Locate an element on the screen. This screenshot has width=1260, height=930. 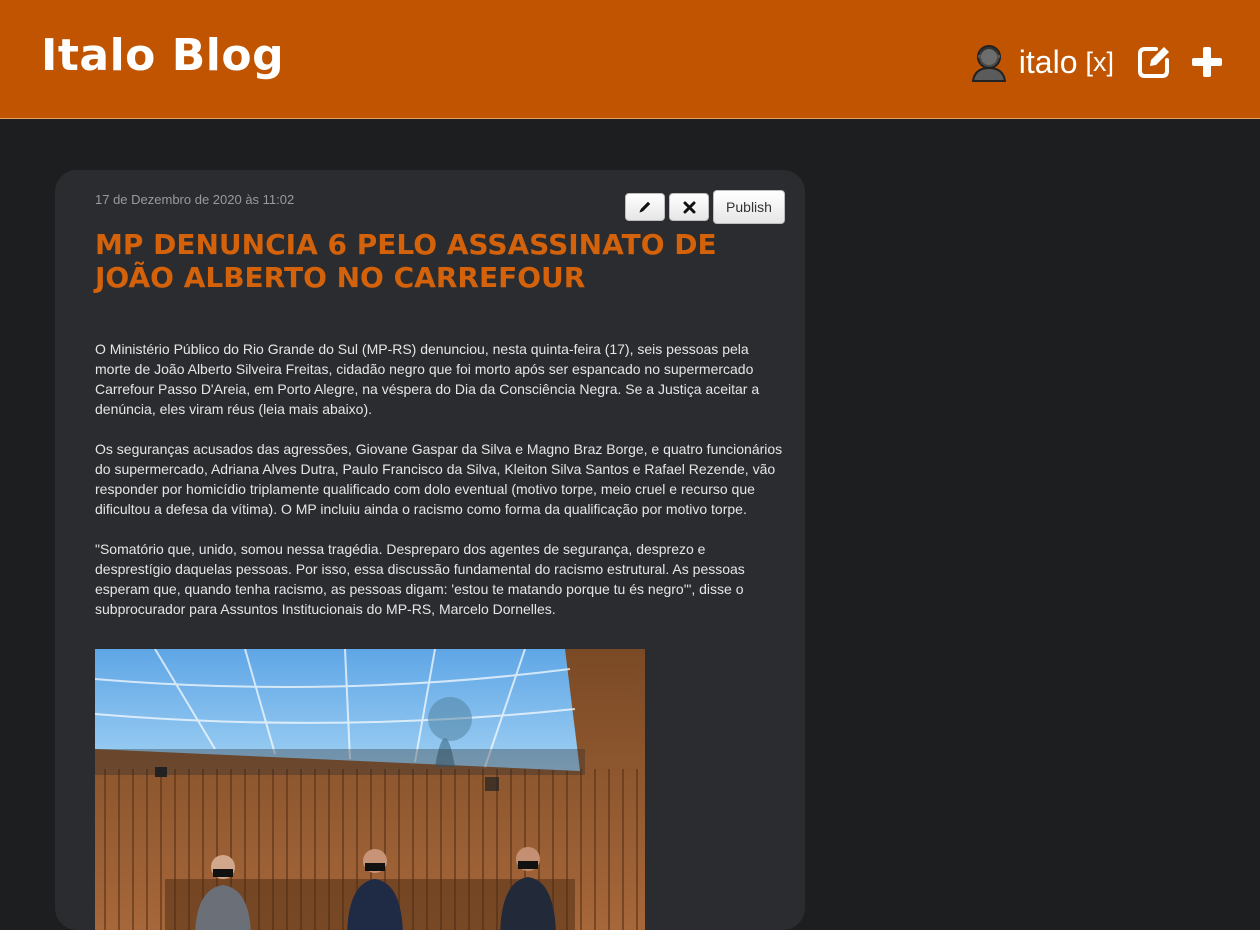
close-x-icon is located at coordinates (689, 207).